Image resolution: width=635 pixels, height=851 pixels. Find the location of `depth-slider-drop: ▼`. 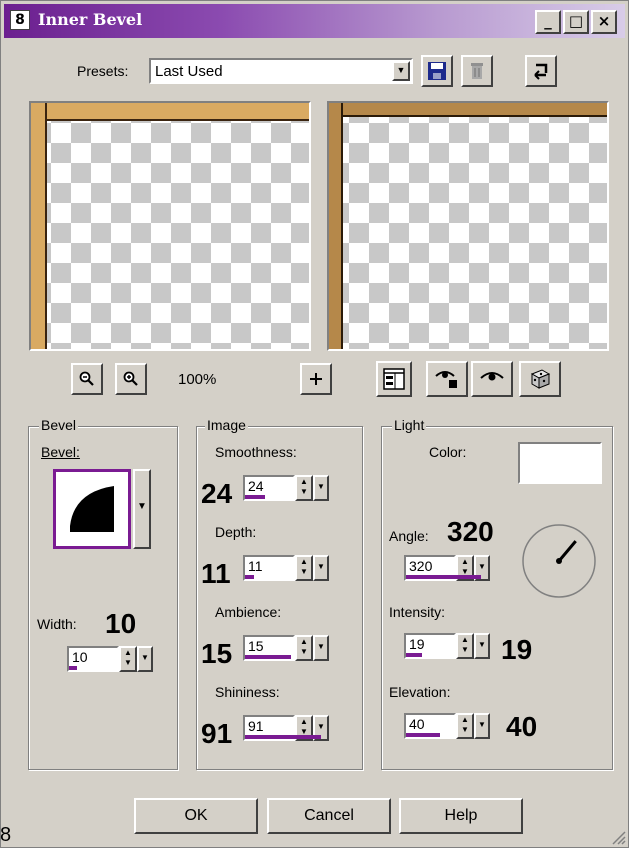

depth-slider-drop: ▼ is located at coordinates (321, 568).